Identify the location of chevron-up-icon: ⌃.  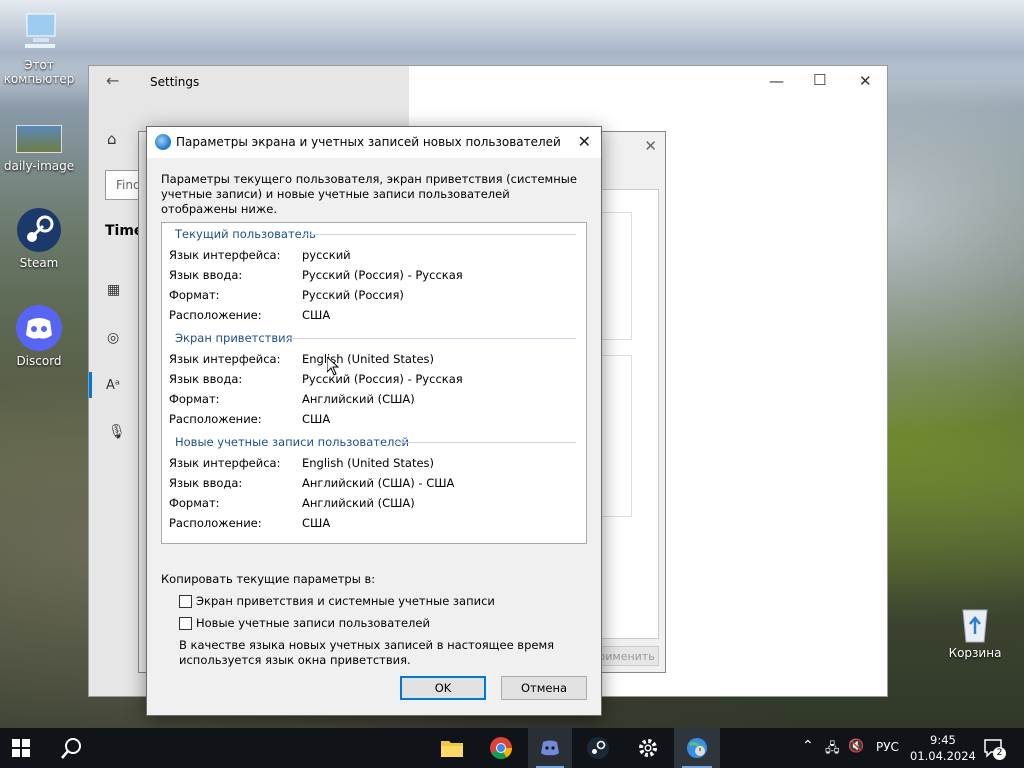
(808, 746).